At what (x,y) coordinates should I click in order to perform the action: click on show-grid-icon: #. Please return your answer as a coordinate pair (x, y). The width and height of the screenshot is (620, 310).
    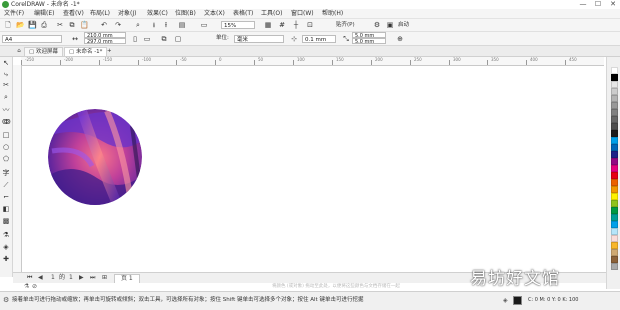
    Looking at the image, I should click on (282, 25).